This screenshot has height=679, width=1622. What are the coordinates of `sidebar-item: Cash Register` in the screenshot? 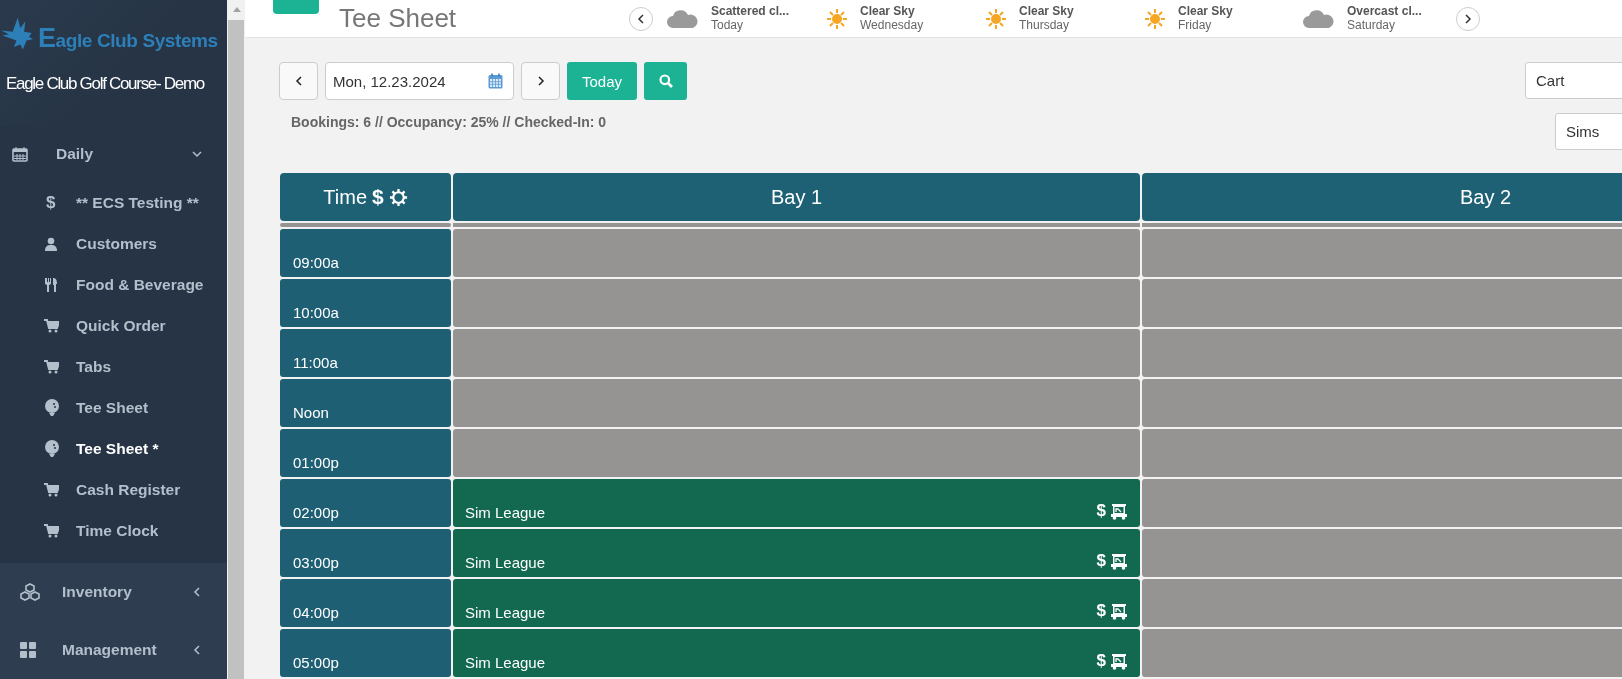 It's located at (113, 489).